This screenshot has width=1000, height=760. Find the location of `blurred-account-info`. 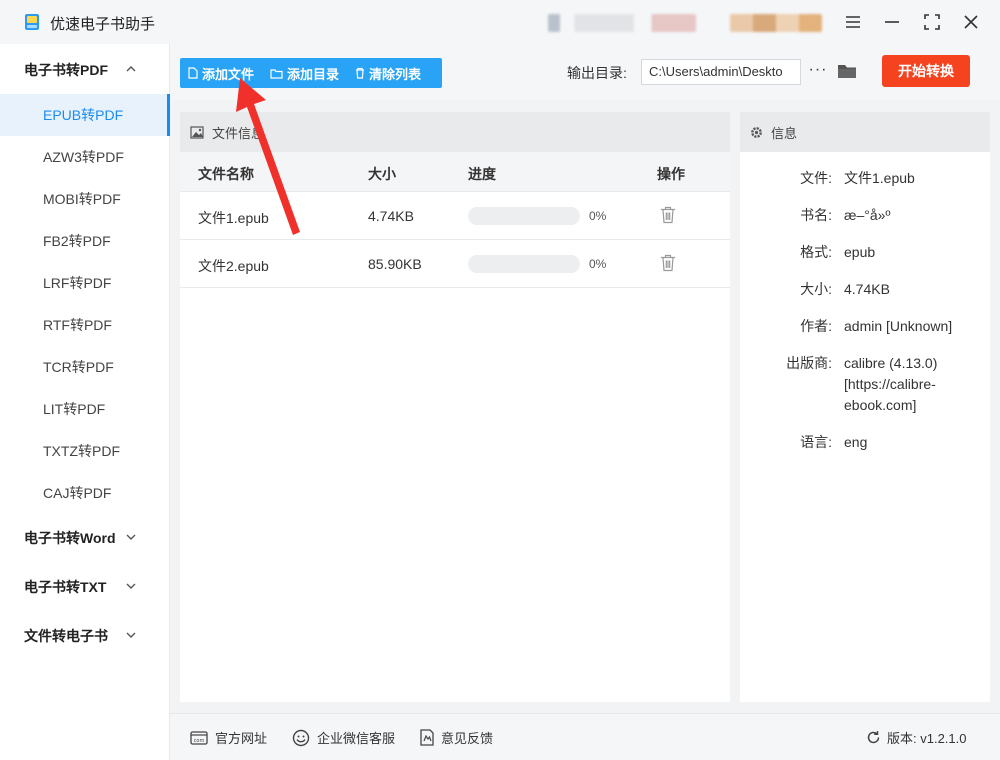

blurred-account-info is located at coordinates (622, 23).